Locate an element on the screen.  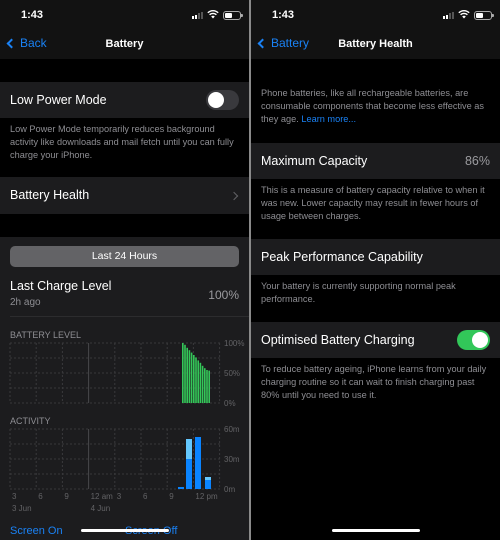
low-power-mode-toggle is located at coordinates (222, 100).